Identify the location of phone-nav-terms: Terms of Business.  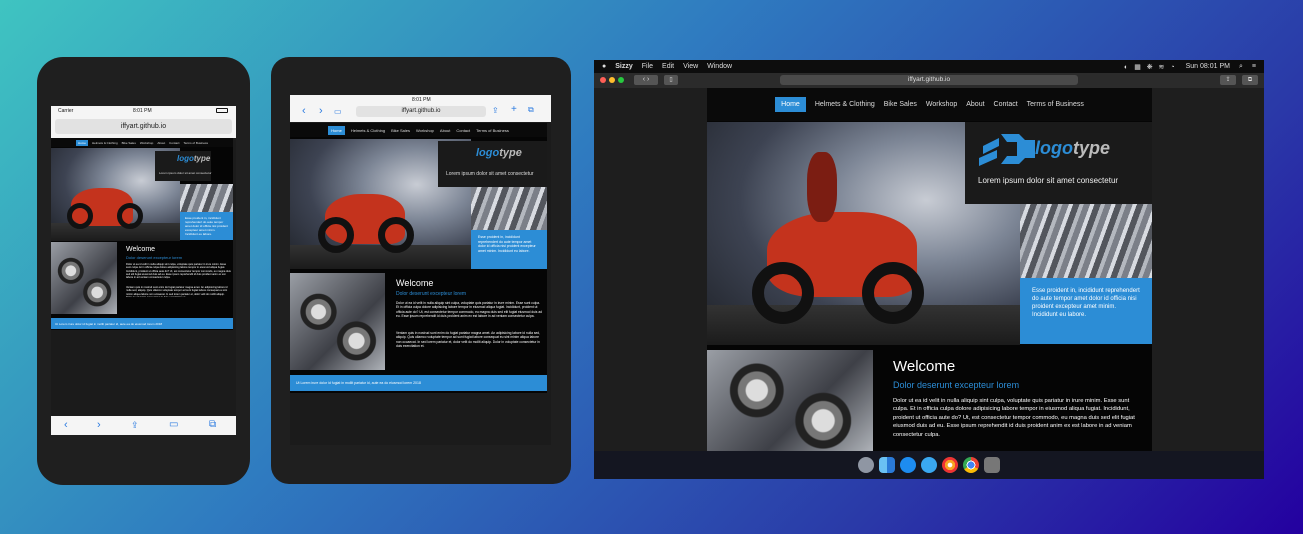
(196, 143).